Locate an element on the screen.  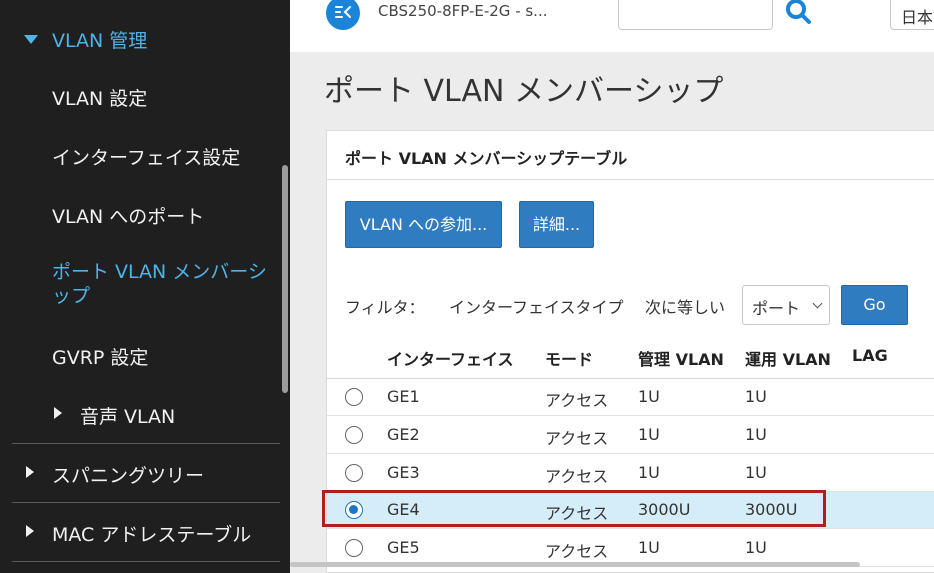
page-title: ポート VLAN メンバーシップ is located at coordinates (524, 91).